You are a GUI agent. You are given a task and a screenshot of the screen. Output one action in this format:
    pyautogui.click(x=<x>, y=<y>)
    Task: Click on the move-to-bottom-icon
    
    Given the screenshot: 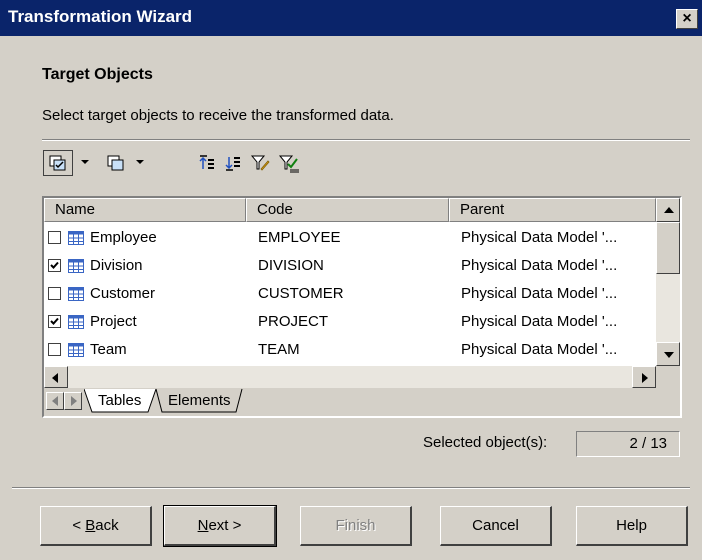 What is the action you would take?
    pyautogui.click(x=233, y=163)
    